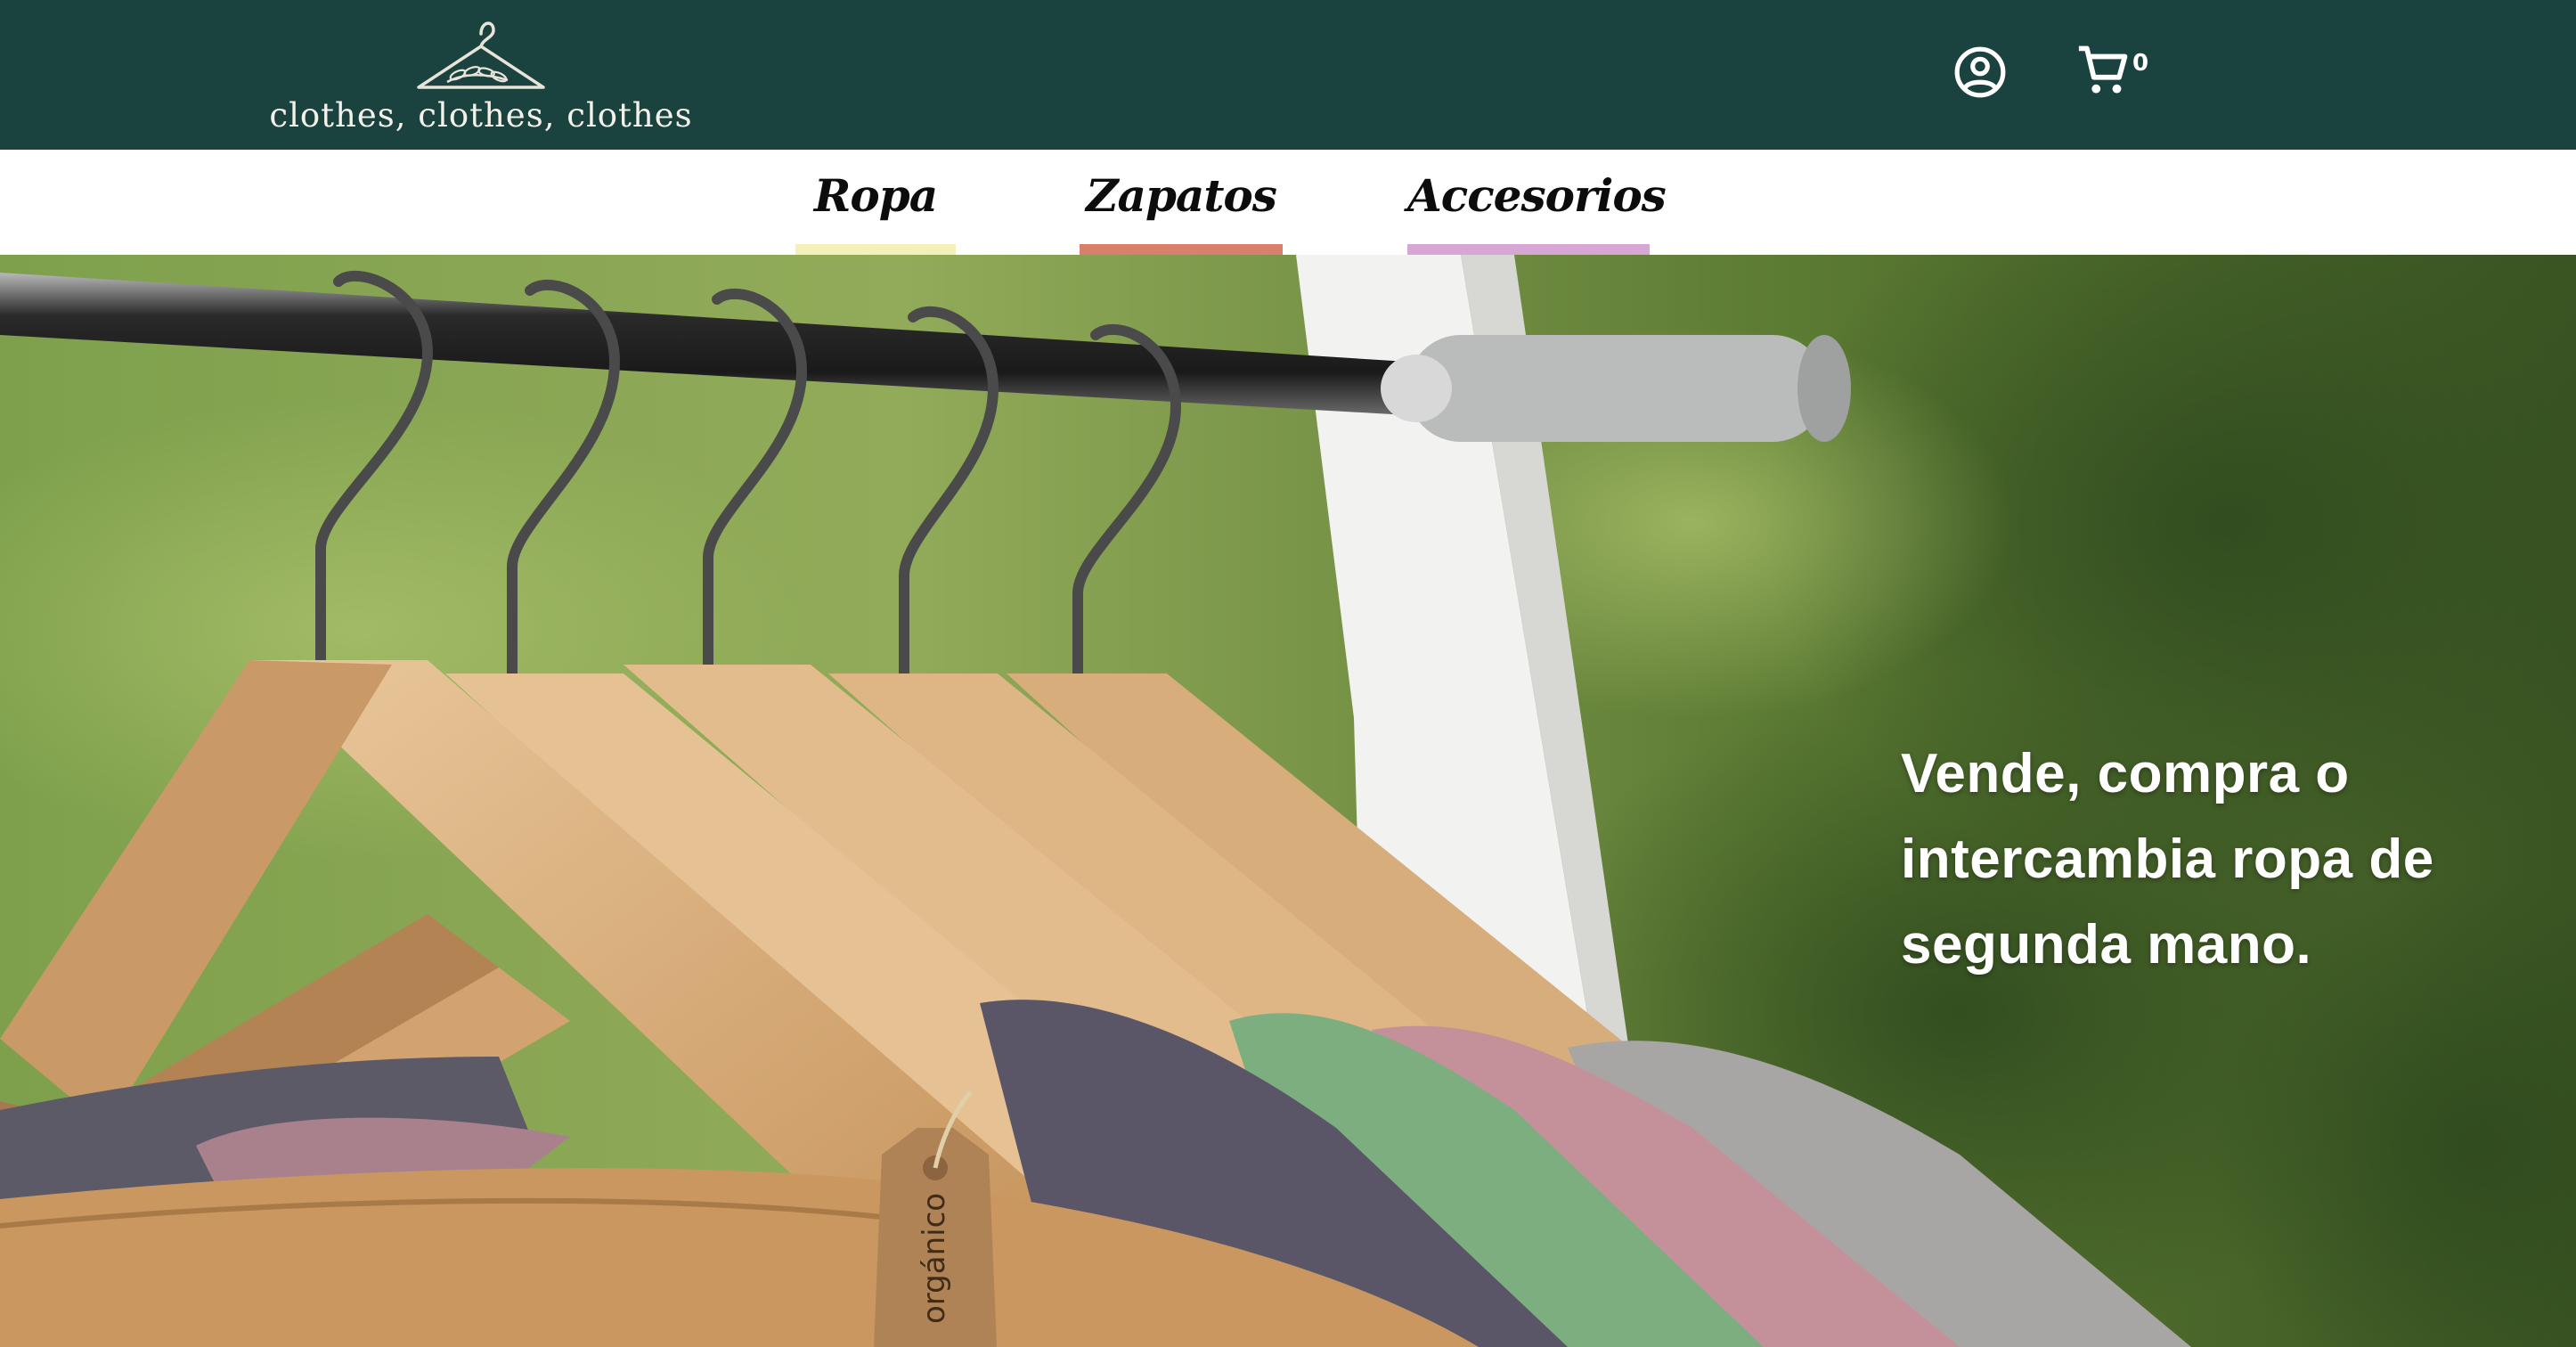 This screenshot has width=2576, height=1347. What do you see at coordinates (935, 1258) in the screenshot?
I see `tag-text: orgánico` at bounding box center [935, 1258].